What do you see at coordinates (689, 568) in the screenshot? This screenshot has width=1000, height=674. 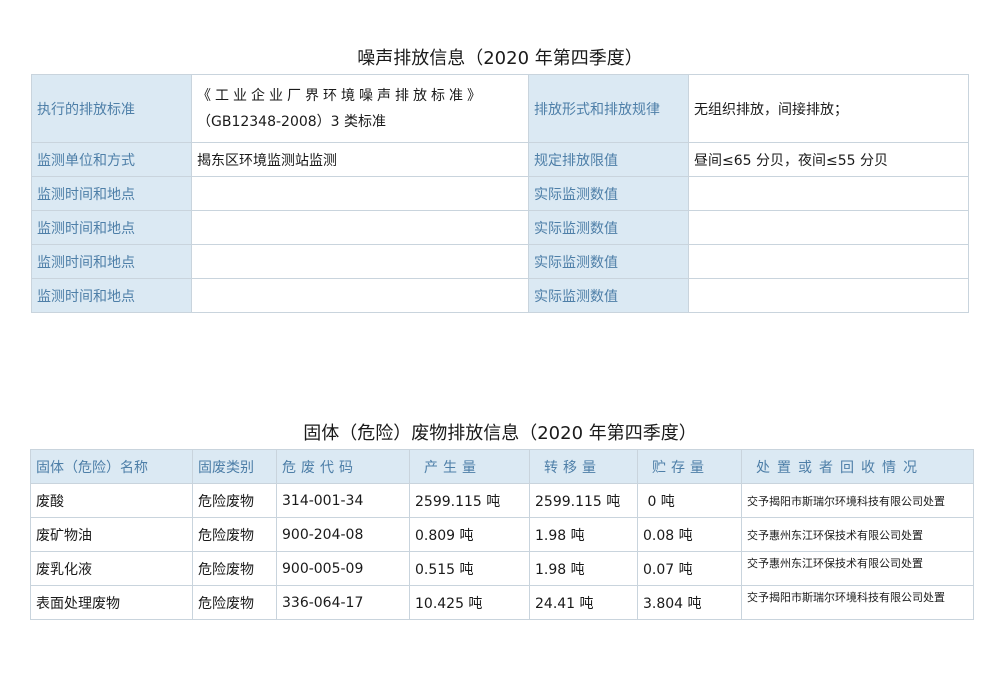 I see `waste-stored: 0.07 吨` at bounding box center [689, 568].